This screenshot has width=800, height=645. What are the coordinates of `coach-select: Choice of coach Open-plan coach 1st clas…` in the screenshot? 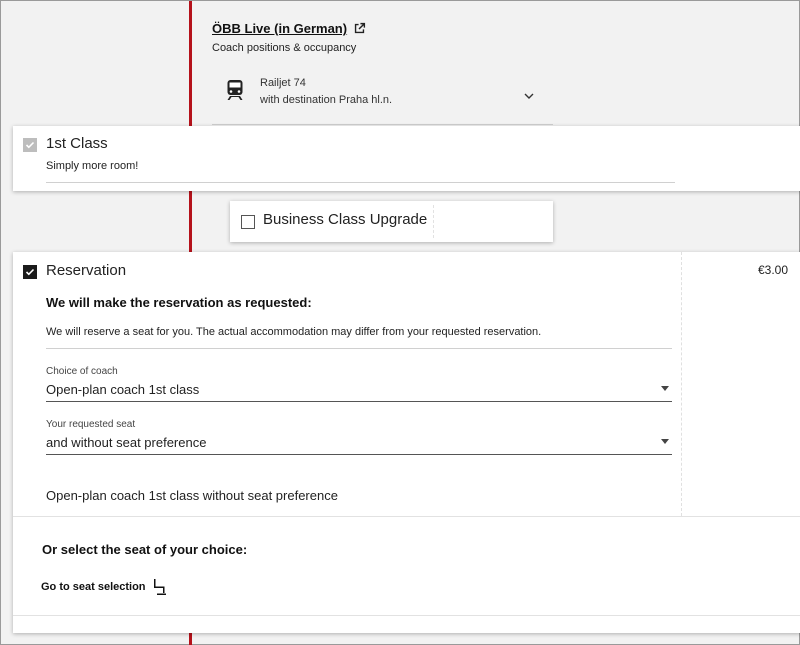 It's located at (359, 384).